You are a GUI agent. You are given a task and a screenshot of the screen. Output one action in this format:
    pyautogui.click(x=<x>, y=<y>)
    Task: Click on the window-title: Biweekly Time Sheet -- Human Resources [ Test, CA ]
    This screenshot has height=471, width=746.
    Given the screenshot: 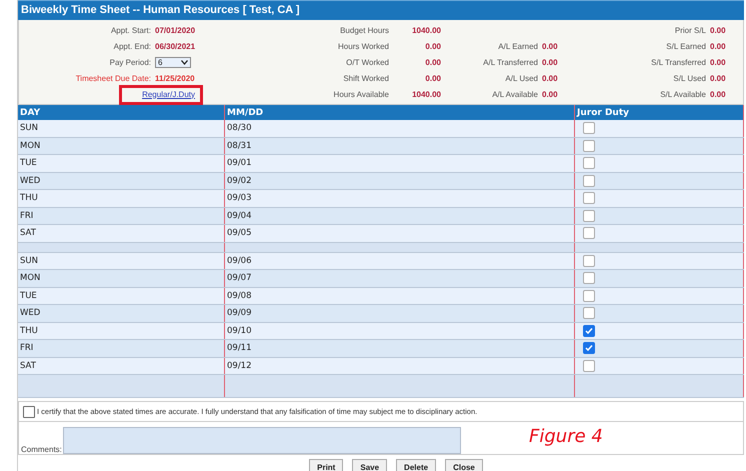 What is the action you would take?
    pyautogui.click(x=381, y=10)
    